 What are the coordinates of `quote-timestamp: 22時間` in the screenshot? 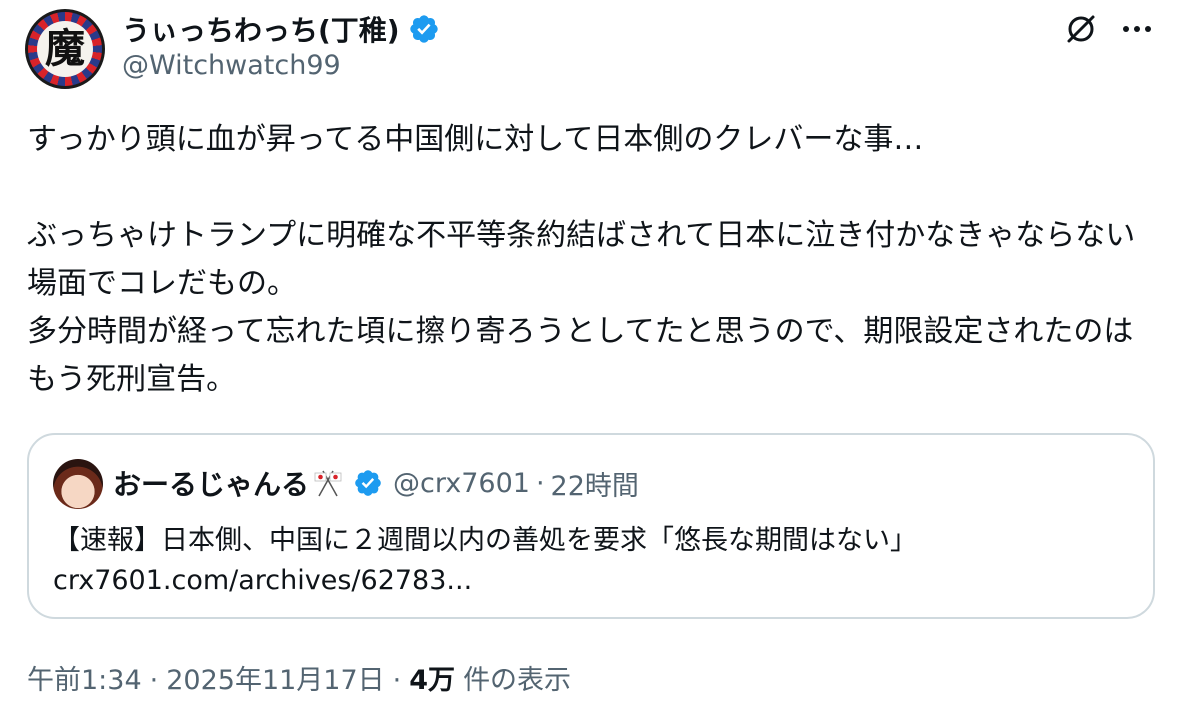 It's located at (595, 483).